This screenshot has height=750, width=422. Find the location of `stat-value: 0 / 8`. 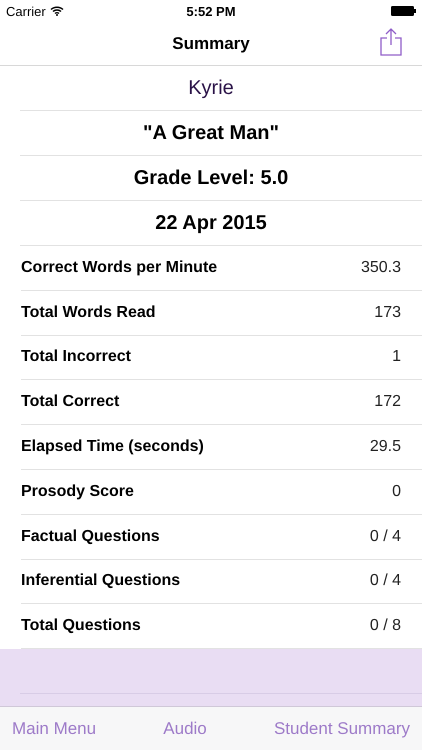

stat-value: 0 / 8 is located at coordinates (385, 626).